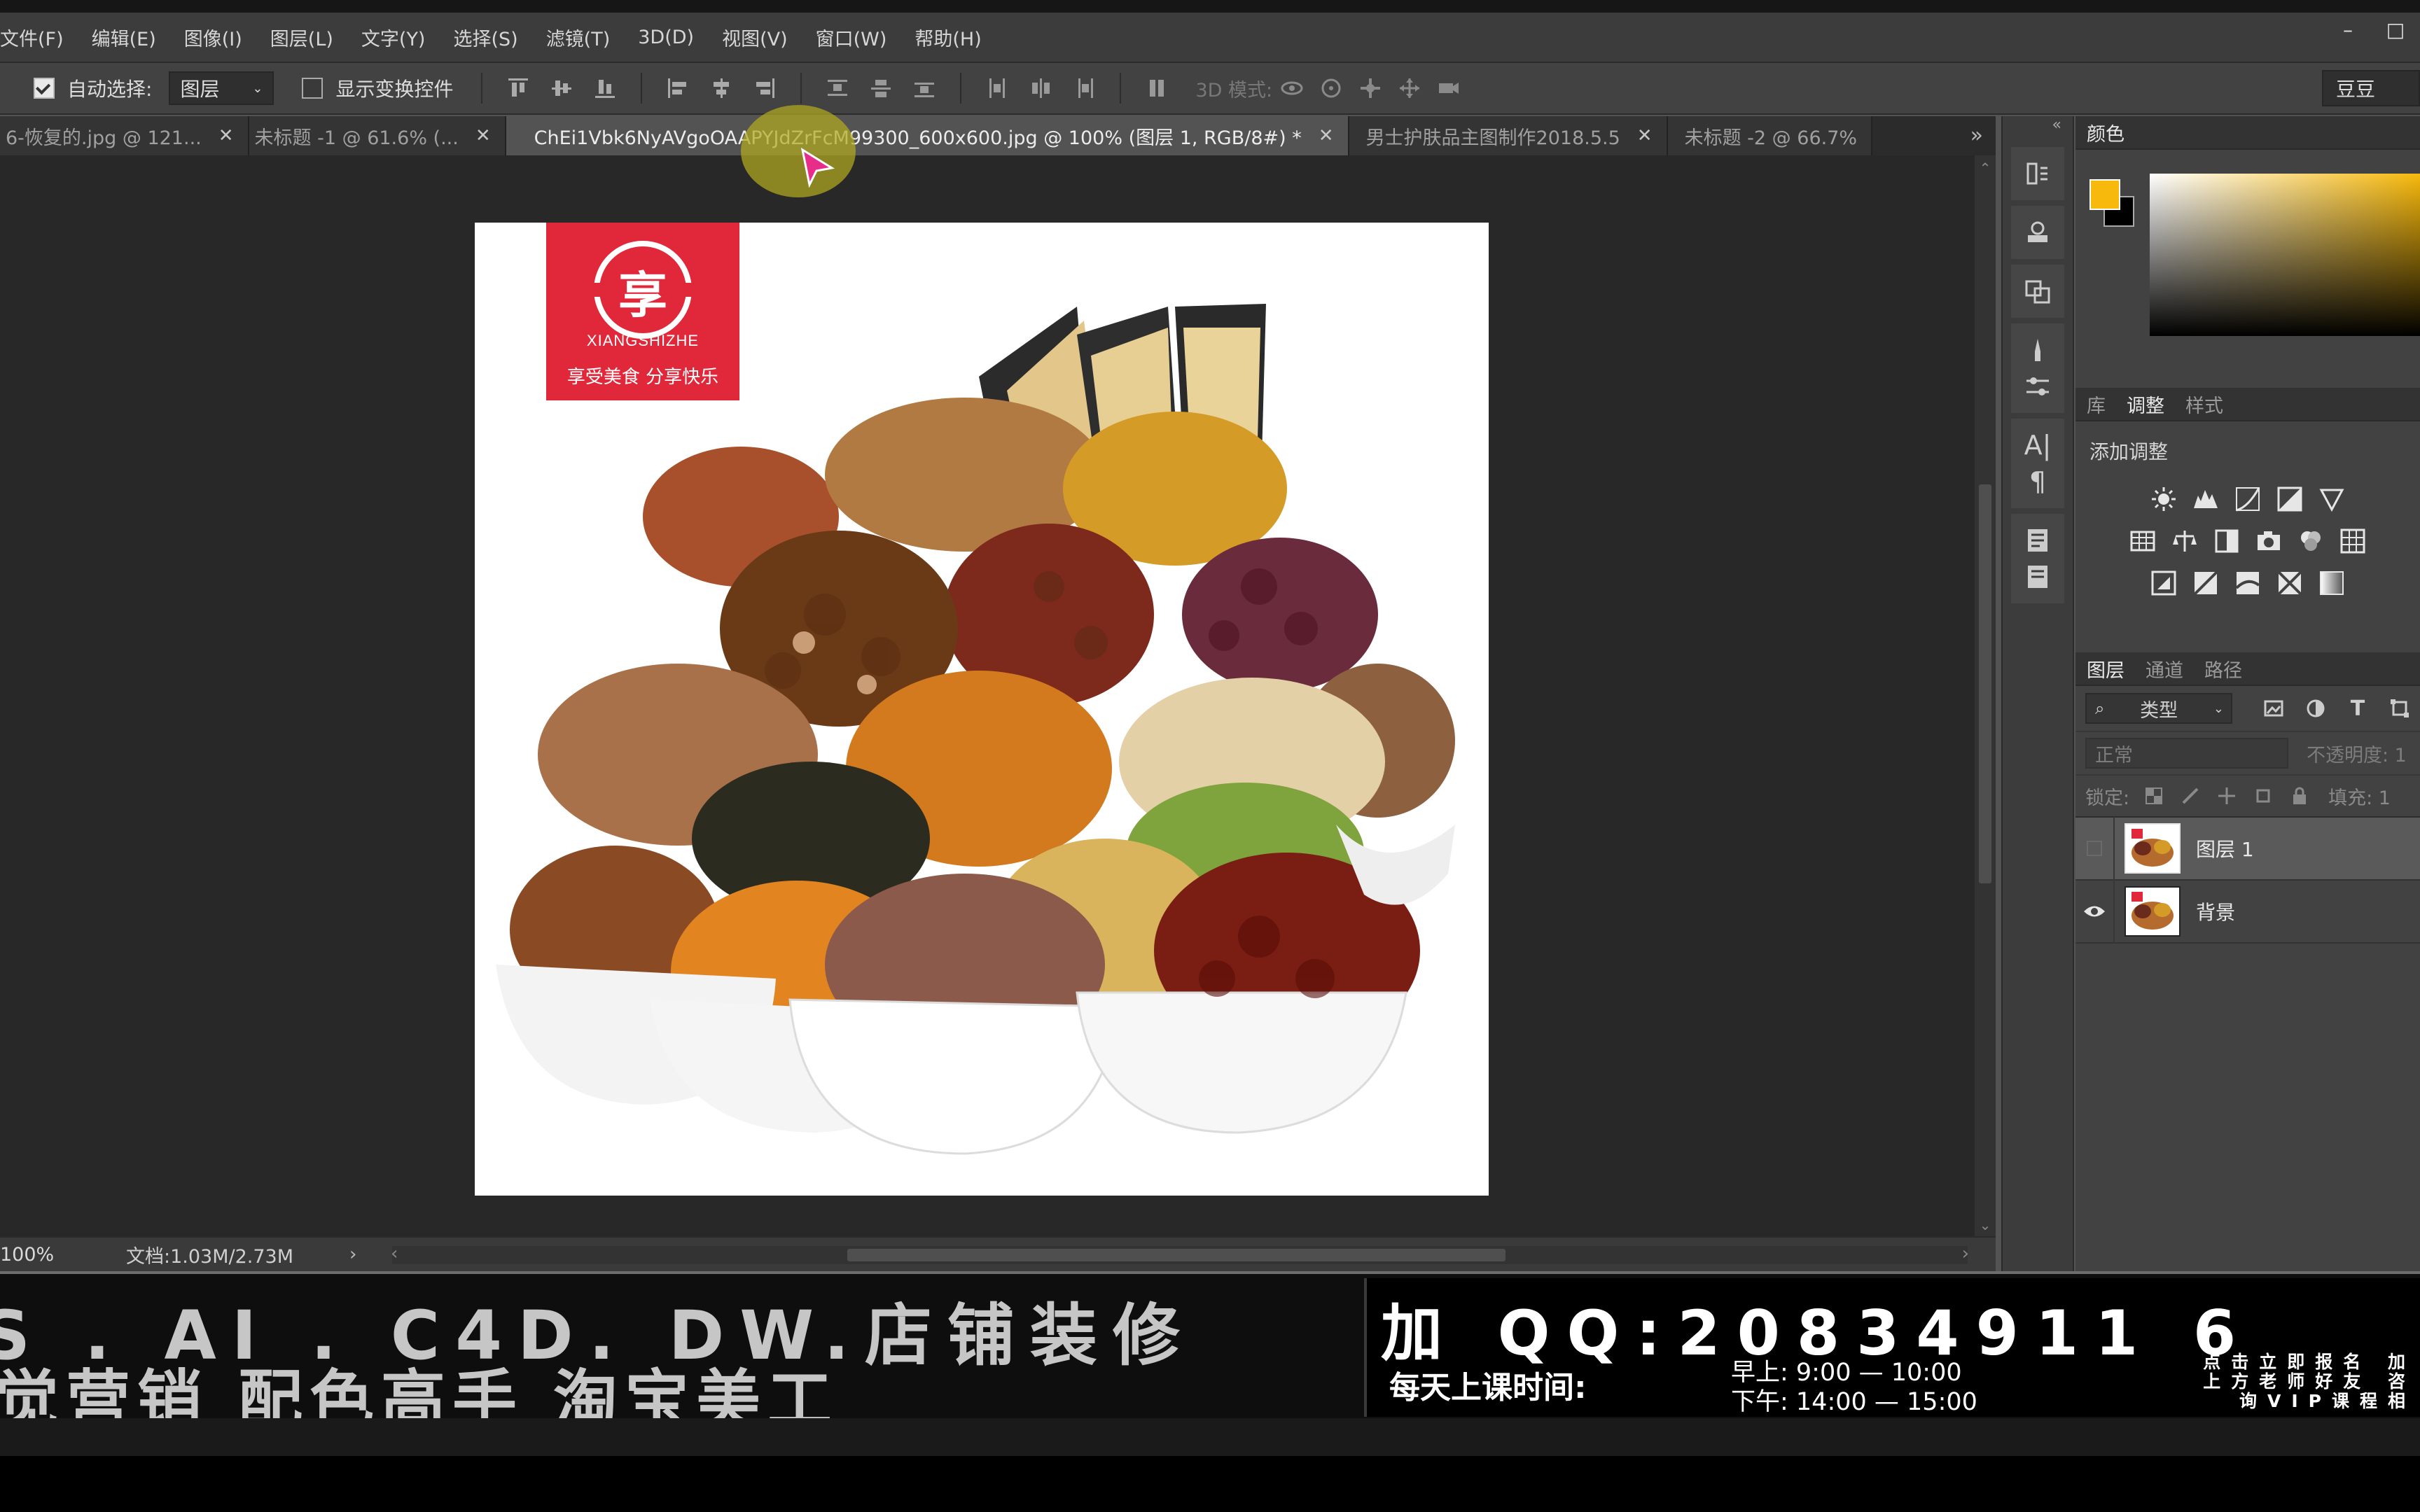 This screenshot has width=2420, height=1512. Describe the element at coordinates (1331, 88) in the screenshot. I see `roll-3d-icon` at that location.